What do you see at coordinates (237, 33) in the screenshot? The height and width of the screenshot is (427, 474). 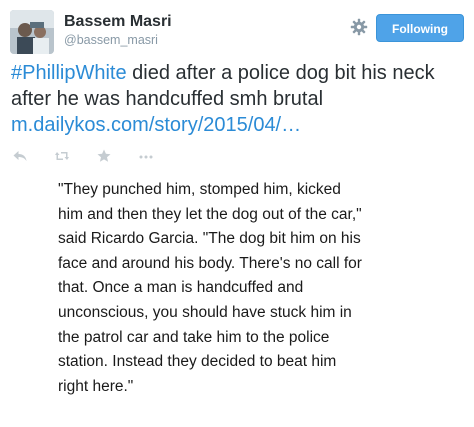 I see `tweet-header: Bassem Masri @bassem_masri Following` at bounding box center [237, 33].